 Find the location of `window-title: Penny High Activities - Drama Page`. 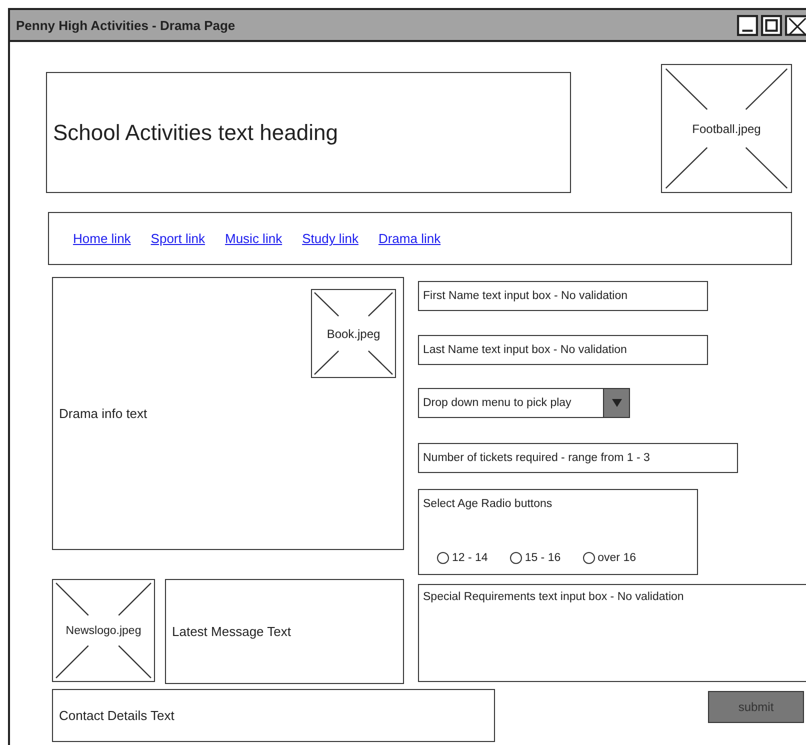

window-title: Penny High Activities - Drama Page is located at coordinates (126, 25).